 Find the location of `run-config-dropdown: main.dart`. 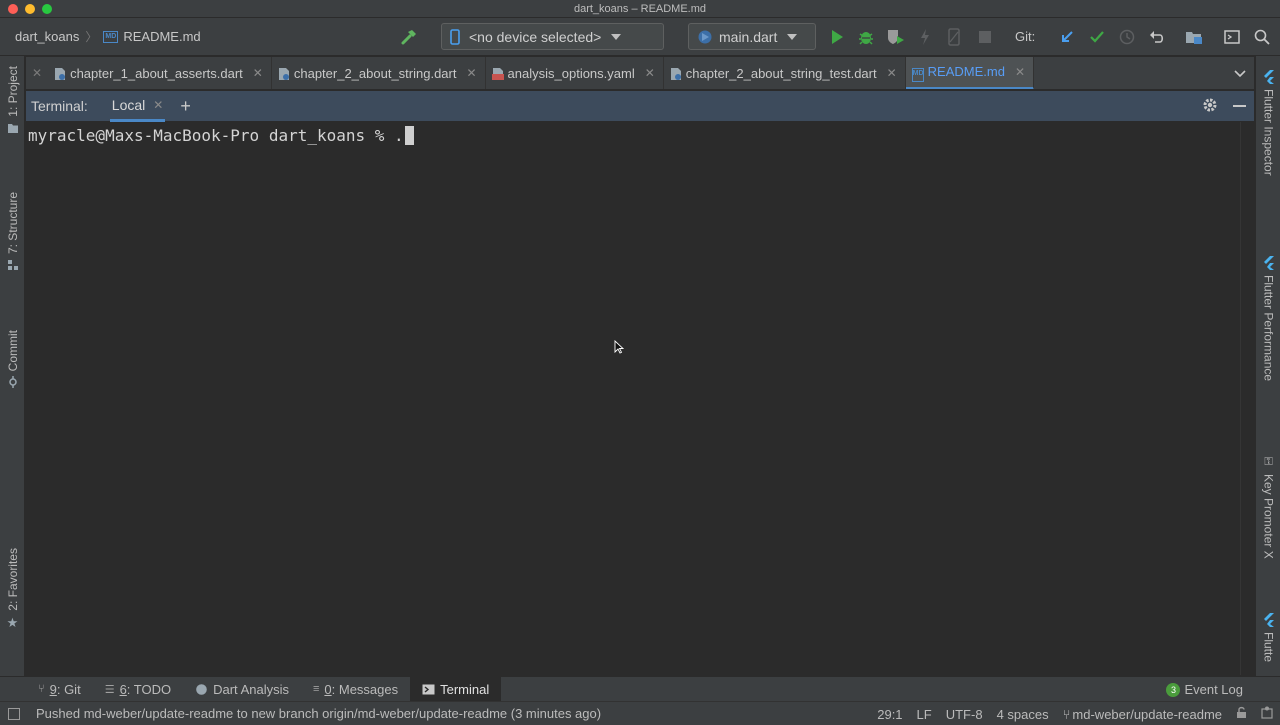

run-config-dropdown: main.dart is located at coordinates (752, 36).